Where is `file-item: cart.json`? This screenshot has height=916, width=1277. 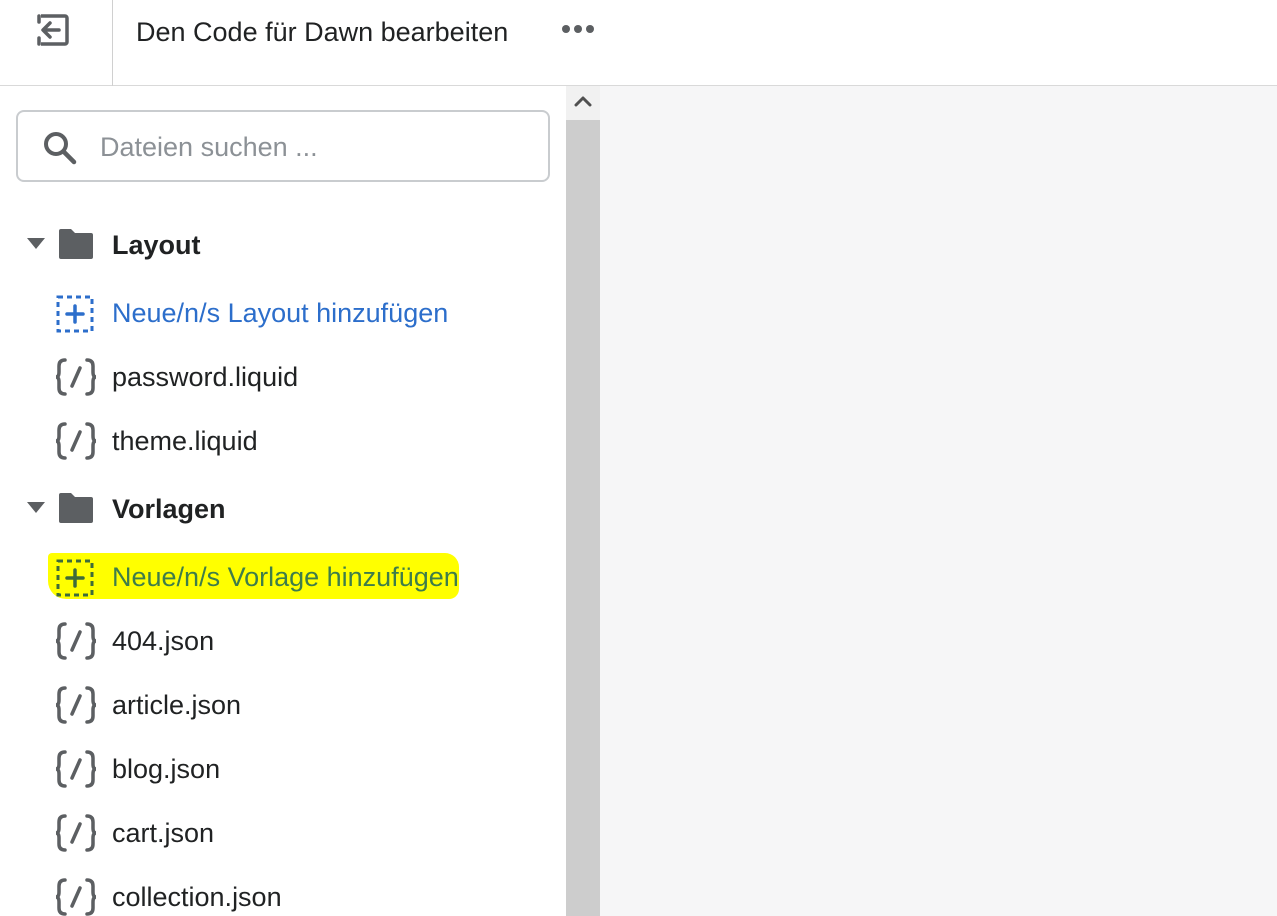
file-item: cart.json is located at coordinates (283, 833).